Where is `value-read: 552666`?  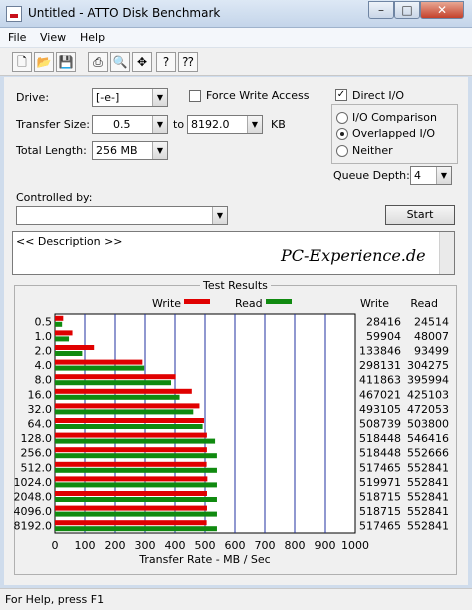 value-read: 552666 is located at coordinates (428, 453).